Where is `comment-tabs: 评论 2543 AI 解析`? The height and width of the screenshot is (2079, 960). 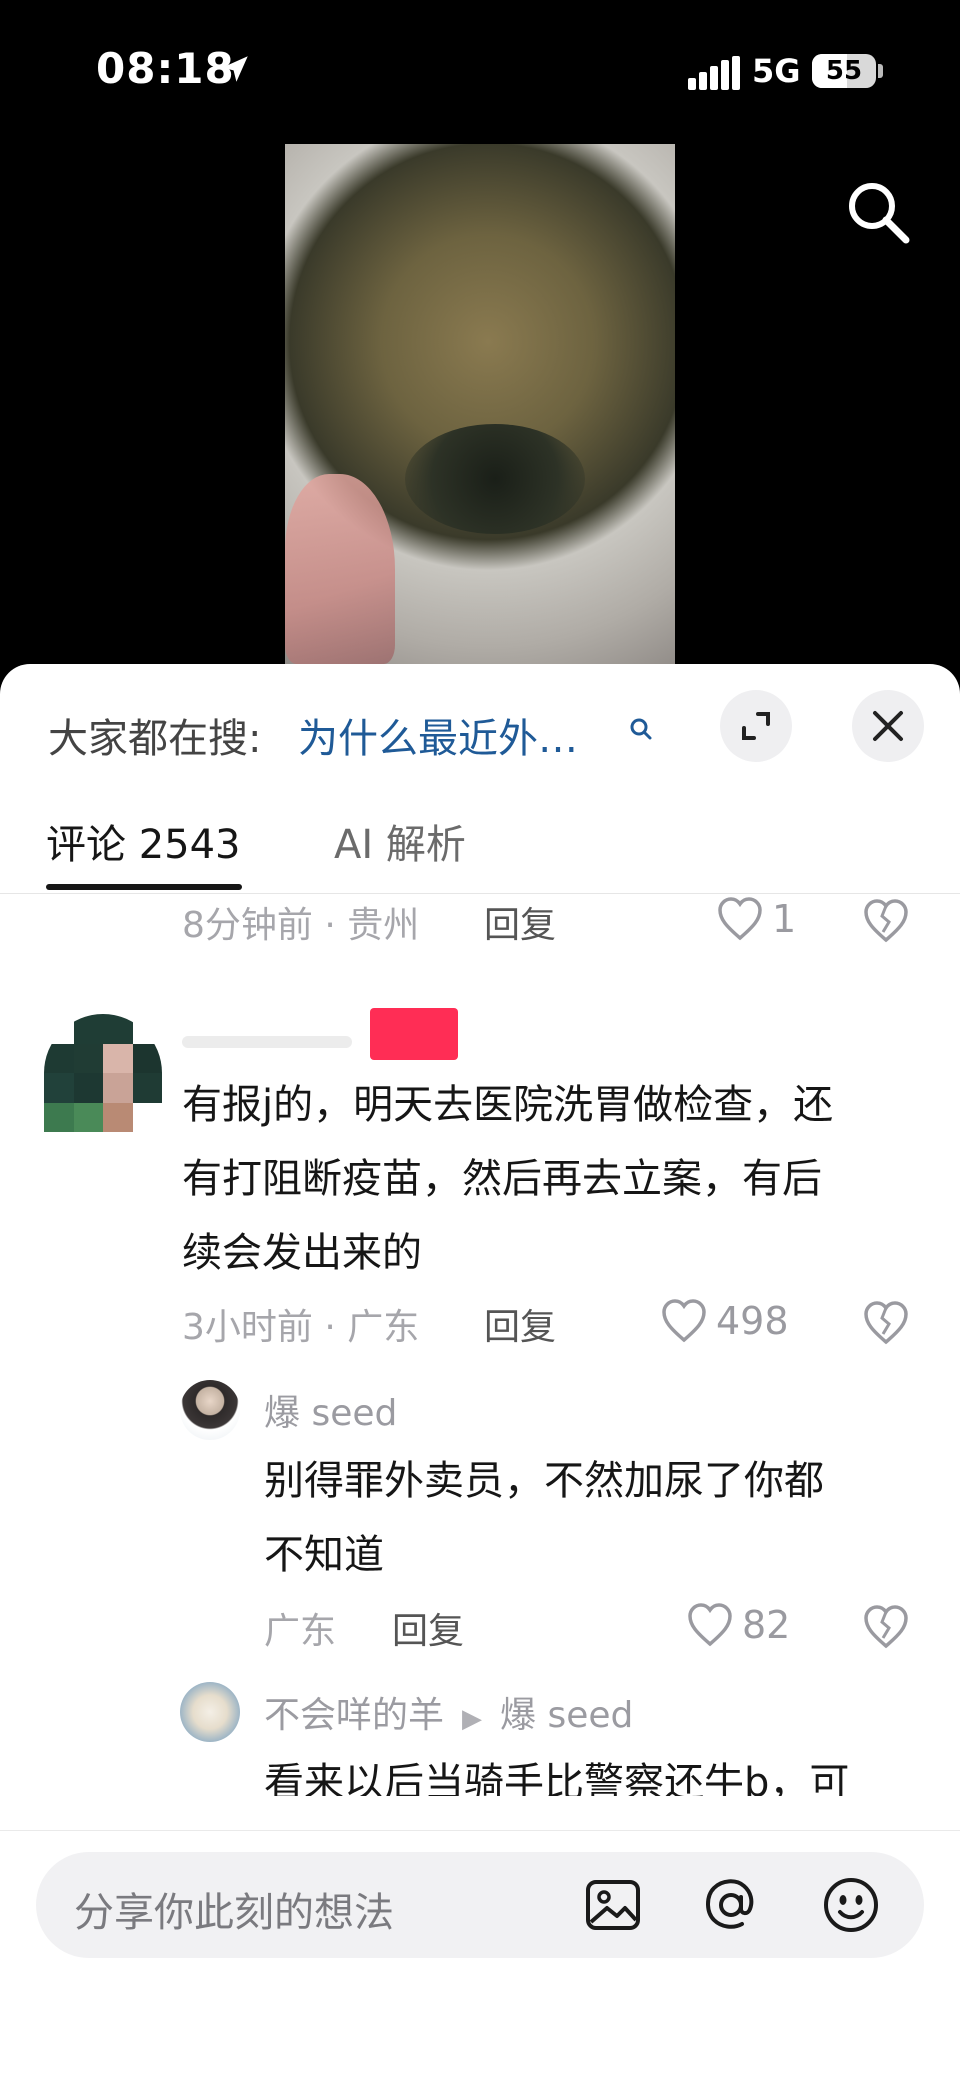 comment-tabs: 评论 2543 AI 解析 is located at coordinates (480, 844).